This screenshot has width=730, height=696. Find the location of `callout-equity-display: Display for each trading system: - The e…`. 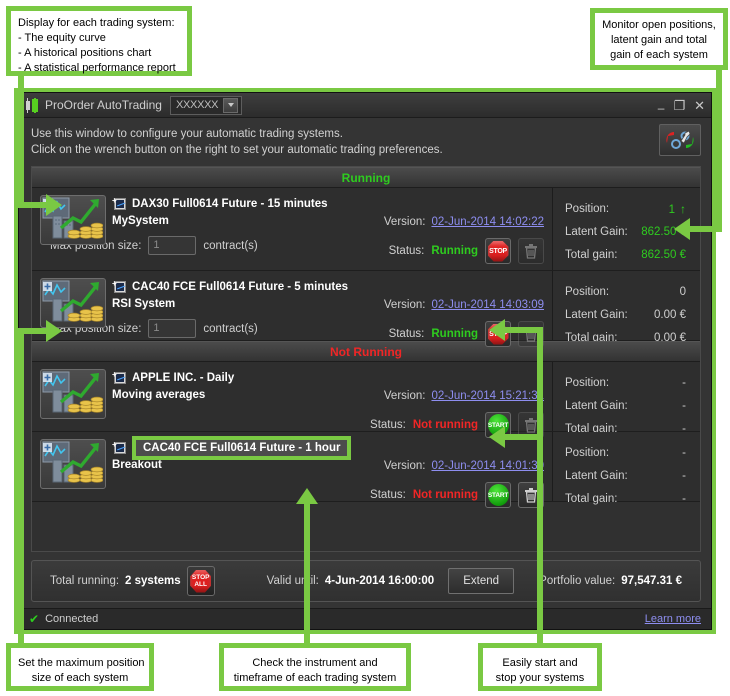

callout-equity-display: Display for each trading system: - The e… is located at coordinates (99, 41).